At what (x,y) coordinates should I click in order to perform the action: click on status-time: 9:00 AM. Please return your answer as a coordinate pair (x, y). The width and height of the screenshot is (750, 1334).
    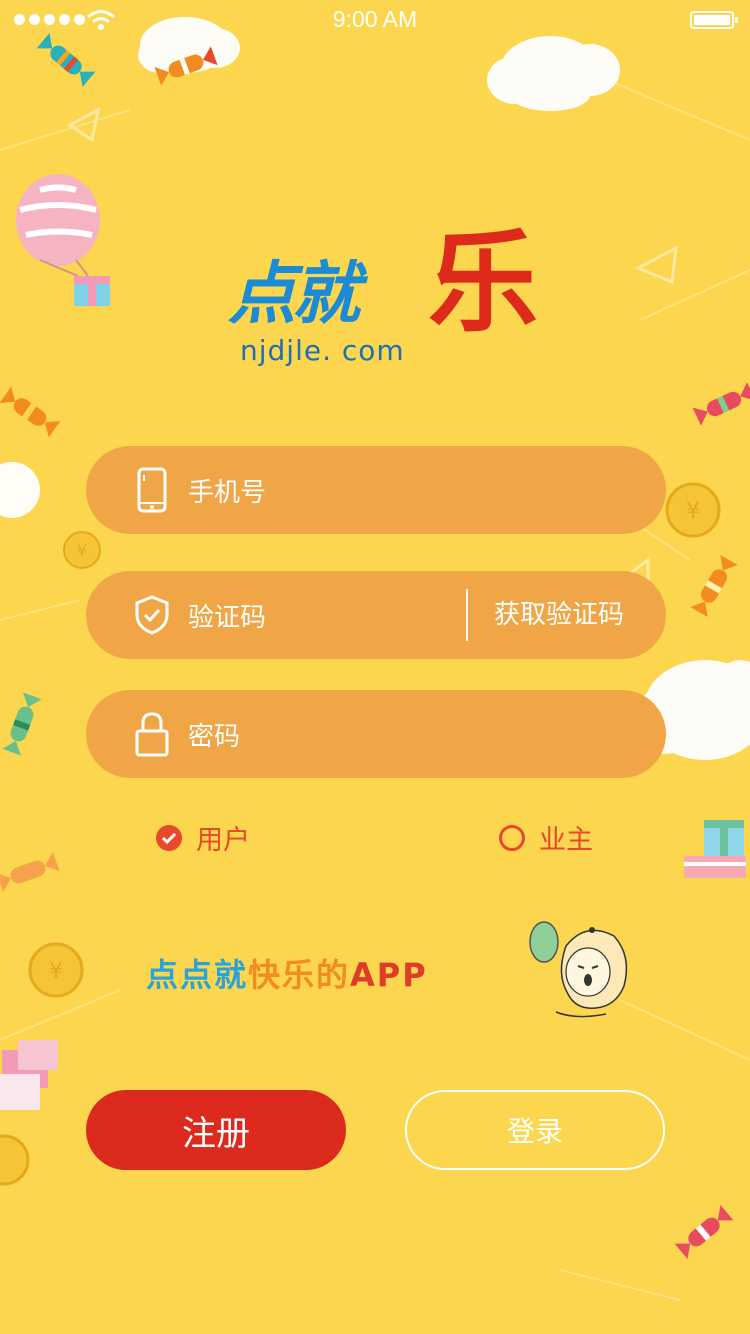
    Looking at the image, I should click on (375, 19).